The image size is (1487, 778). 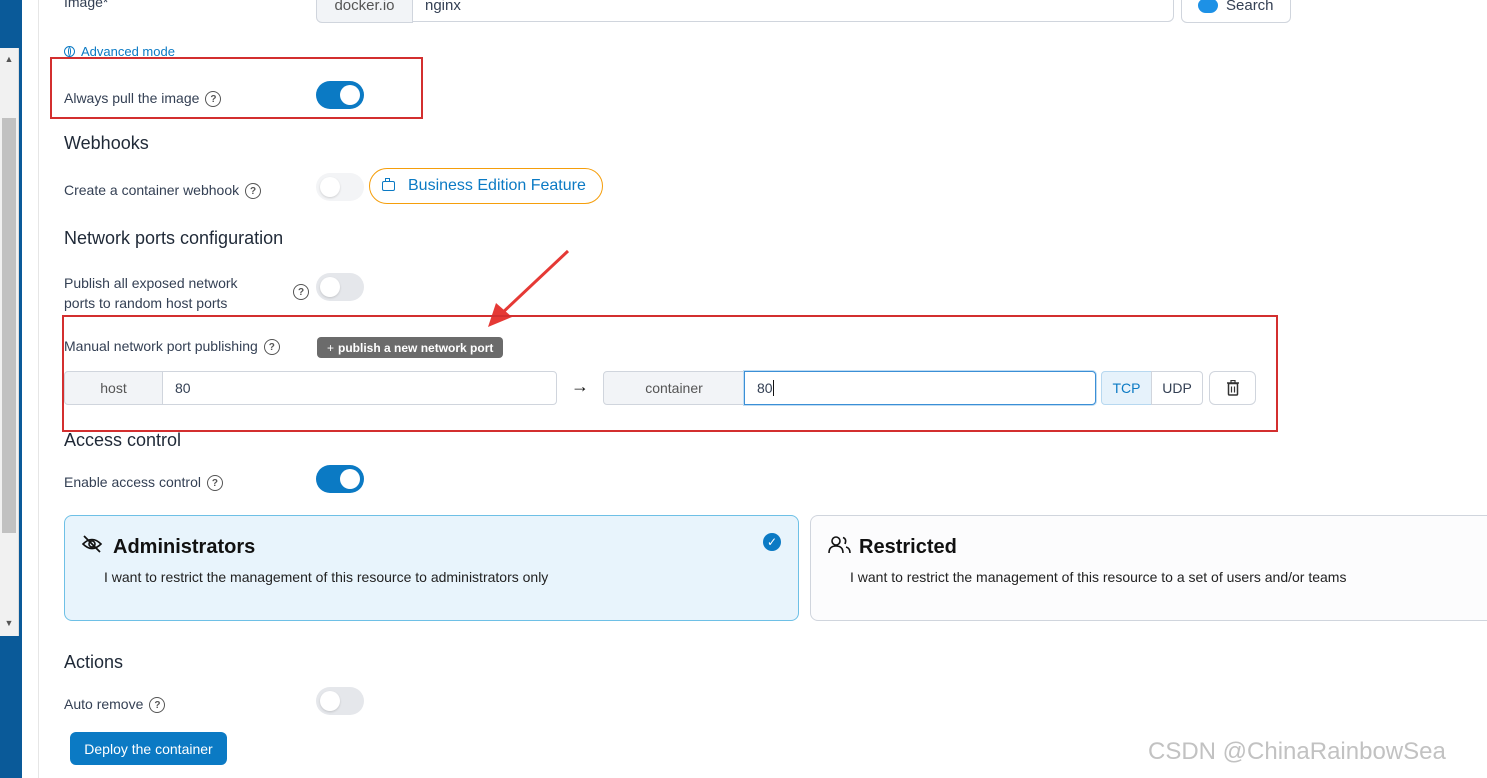 I want to click on image-label: Image*, so click(x=86, y=5).